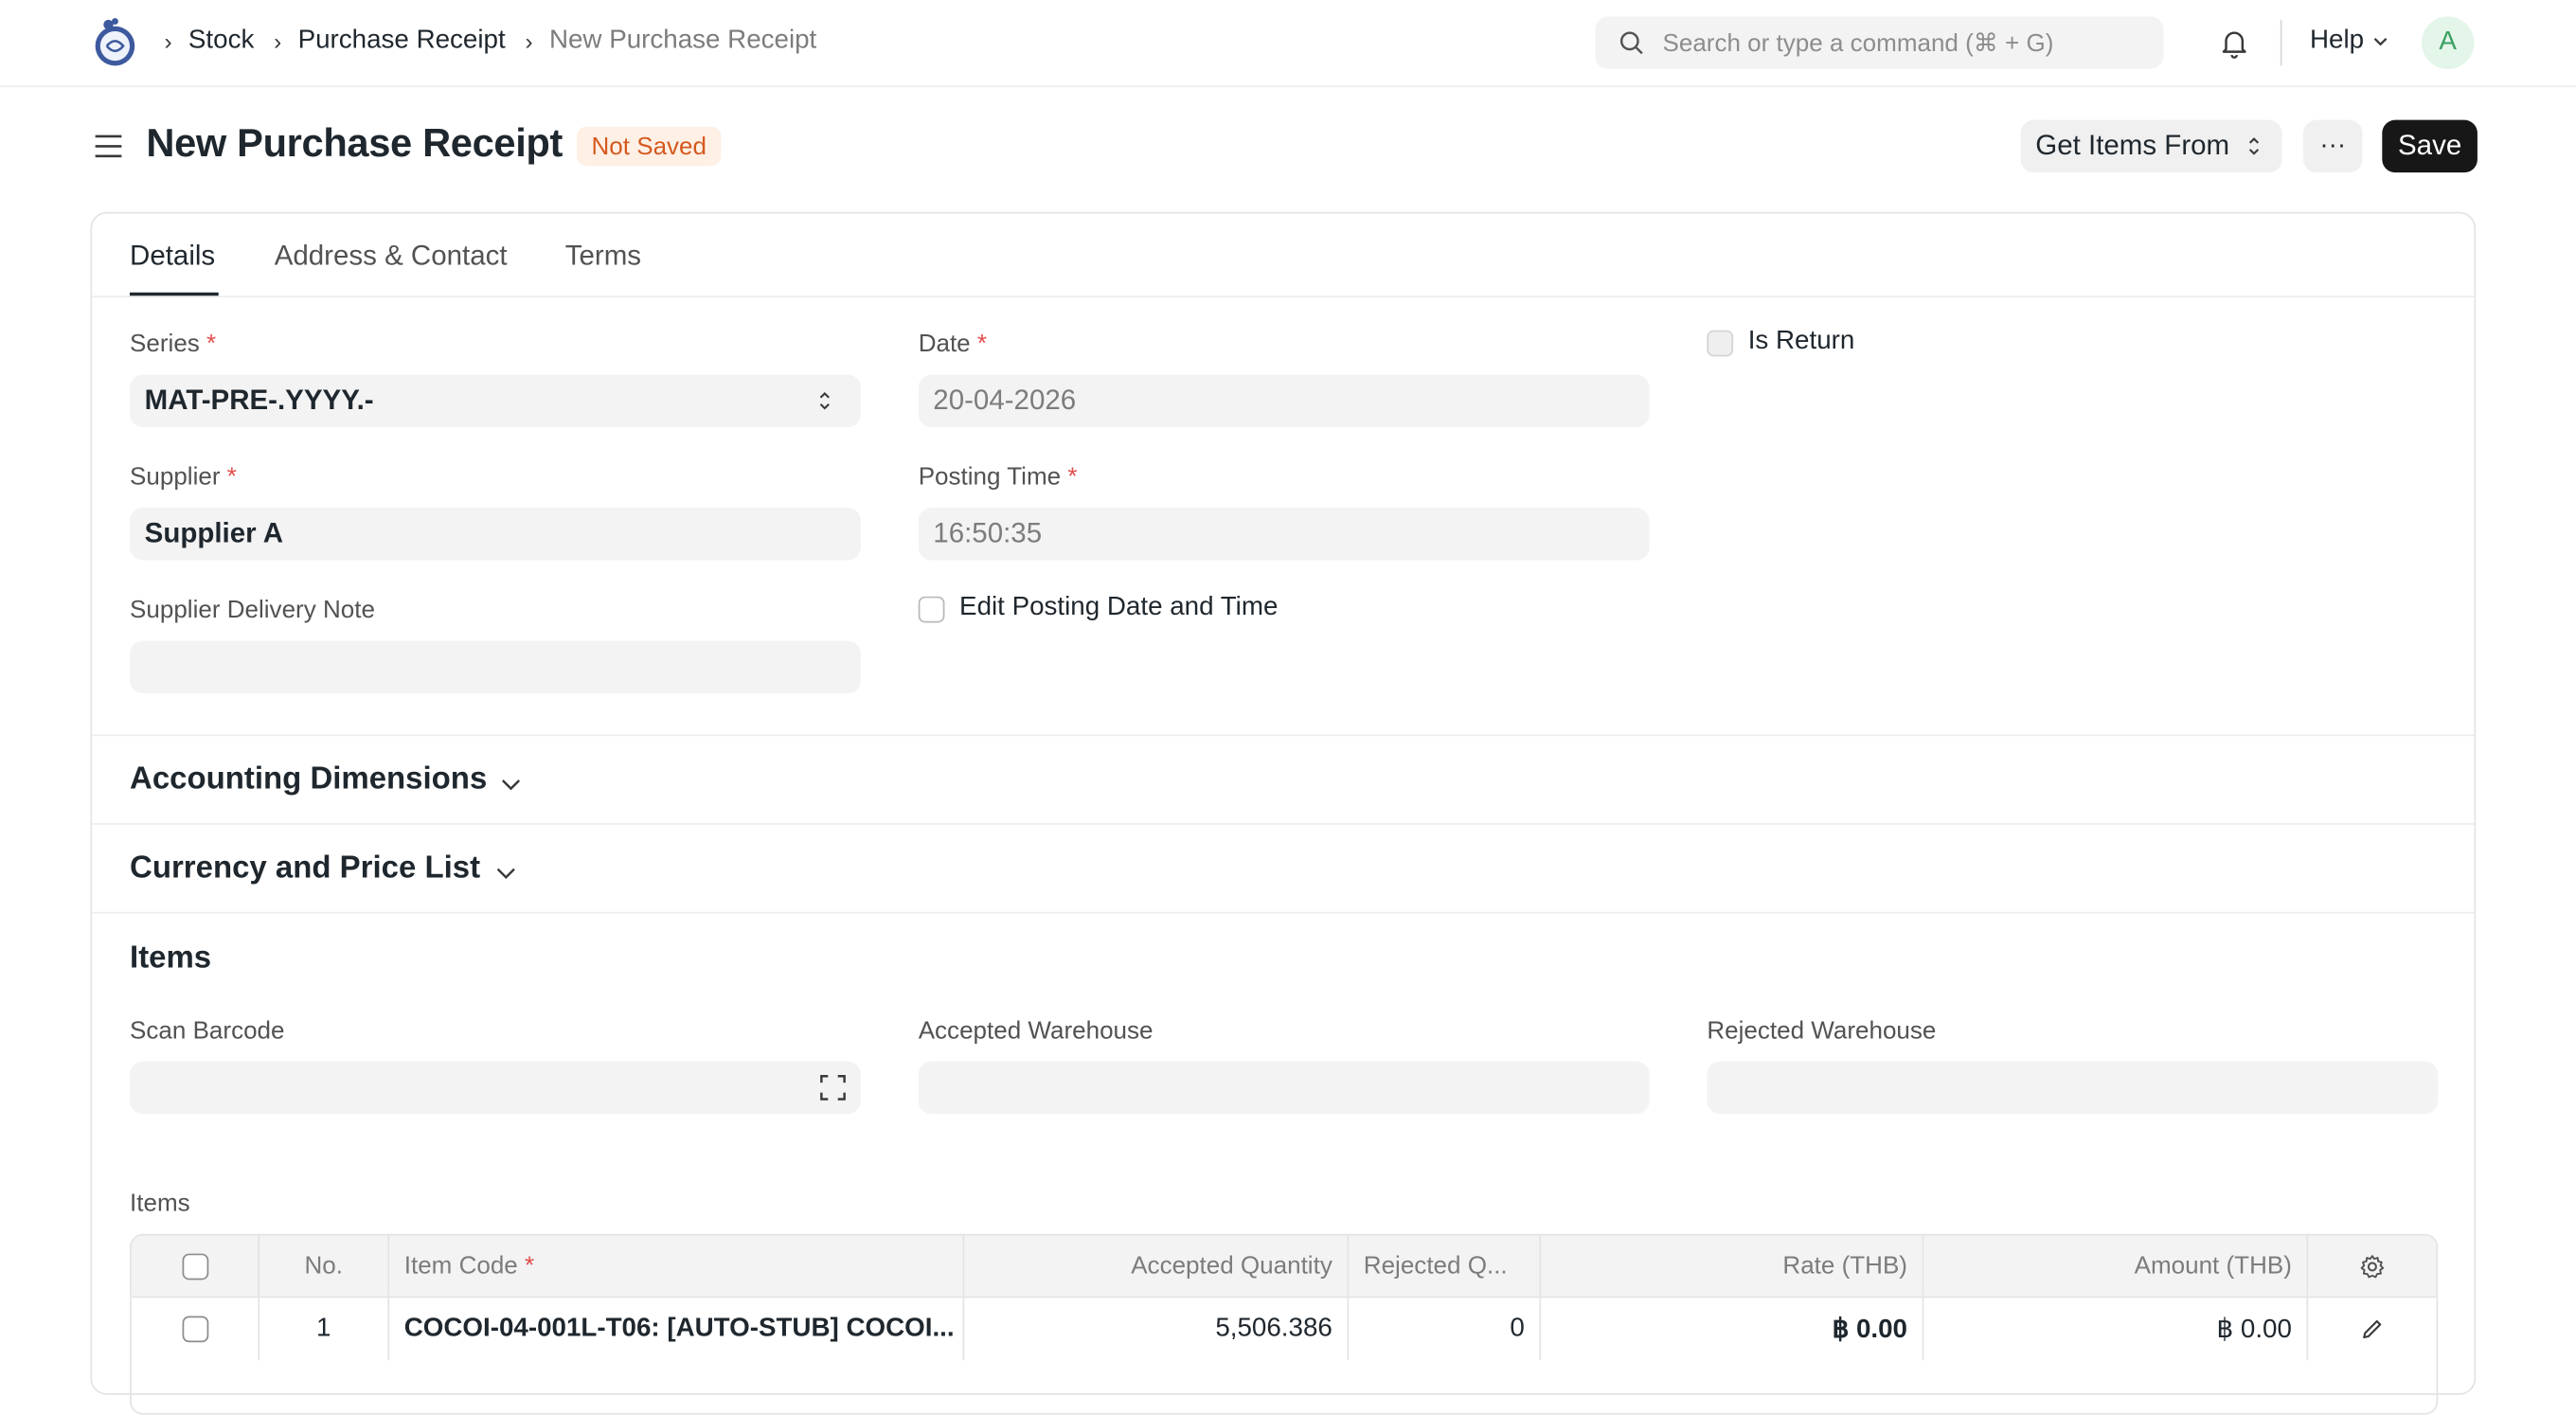 Image resolution: width=2576 pixels, height=1415 pixels. Describe the element at coordinates (2448, 42) in the screenshot. I see `avatar: A` at that location.